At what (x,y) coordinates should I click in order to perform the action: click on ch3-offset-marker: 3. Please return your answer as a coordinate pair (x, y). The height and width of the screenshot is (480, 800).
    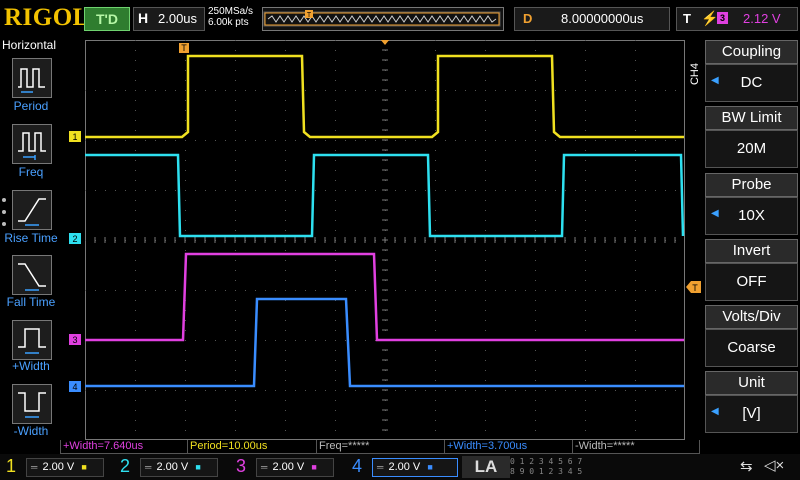
    Looking at the image, I should click on (75, 339).